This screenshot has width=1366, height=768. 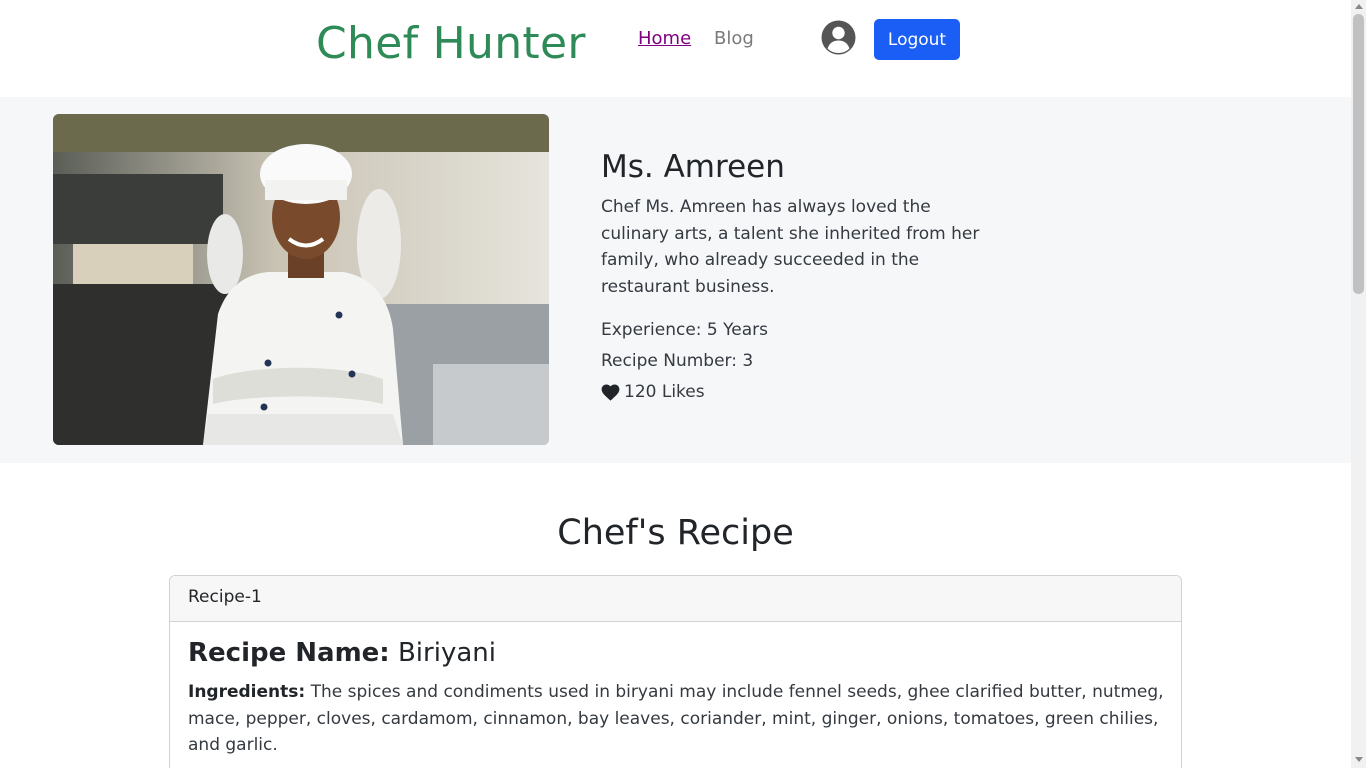 What do you see at coordinates (1358, 154) in the screenshot?
I see `scroll-thumb` at bounding box center [1358, 154].